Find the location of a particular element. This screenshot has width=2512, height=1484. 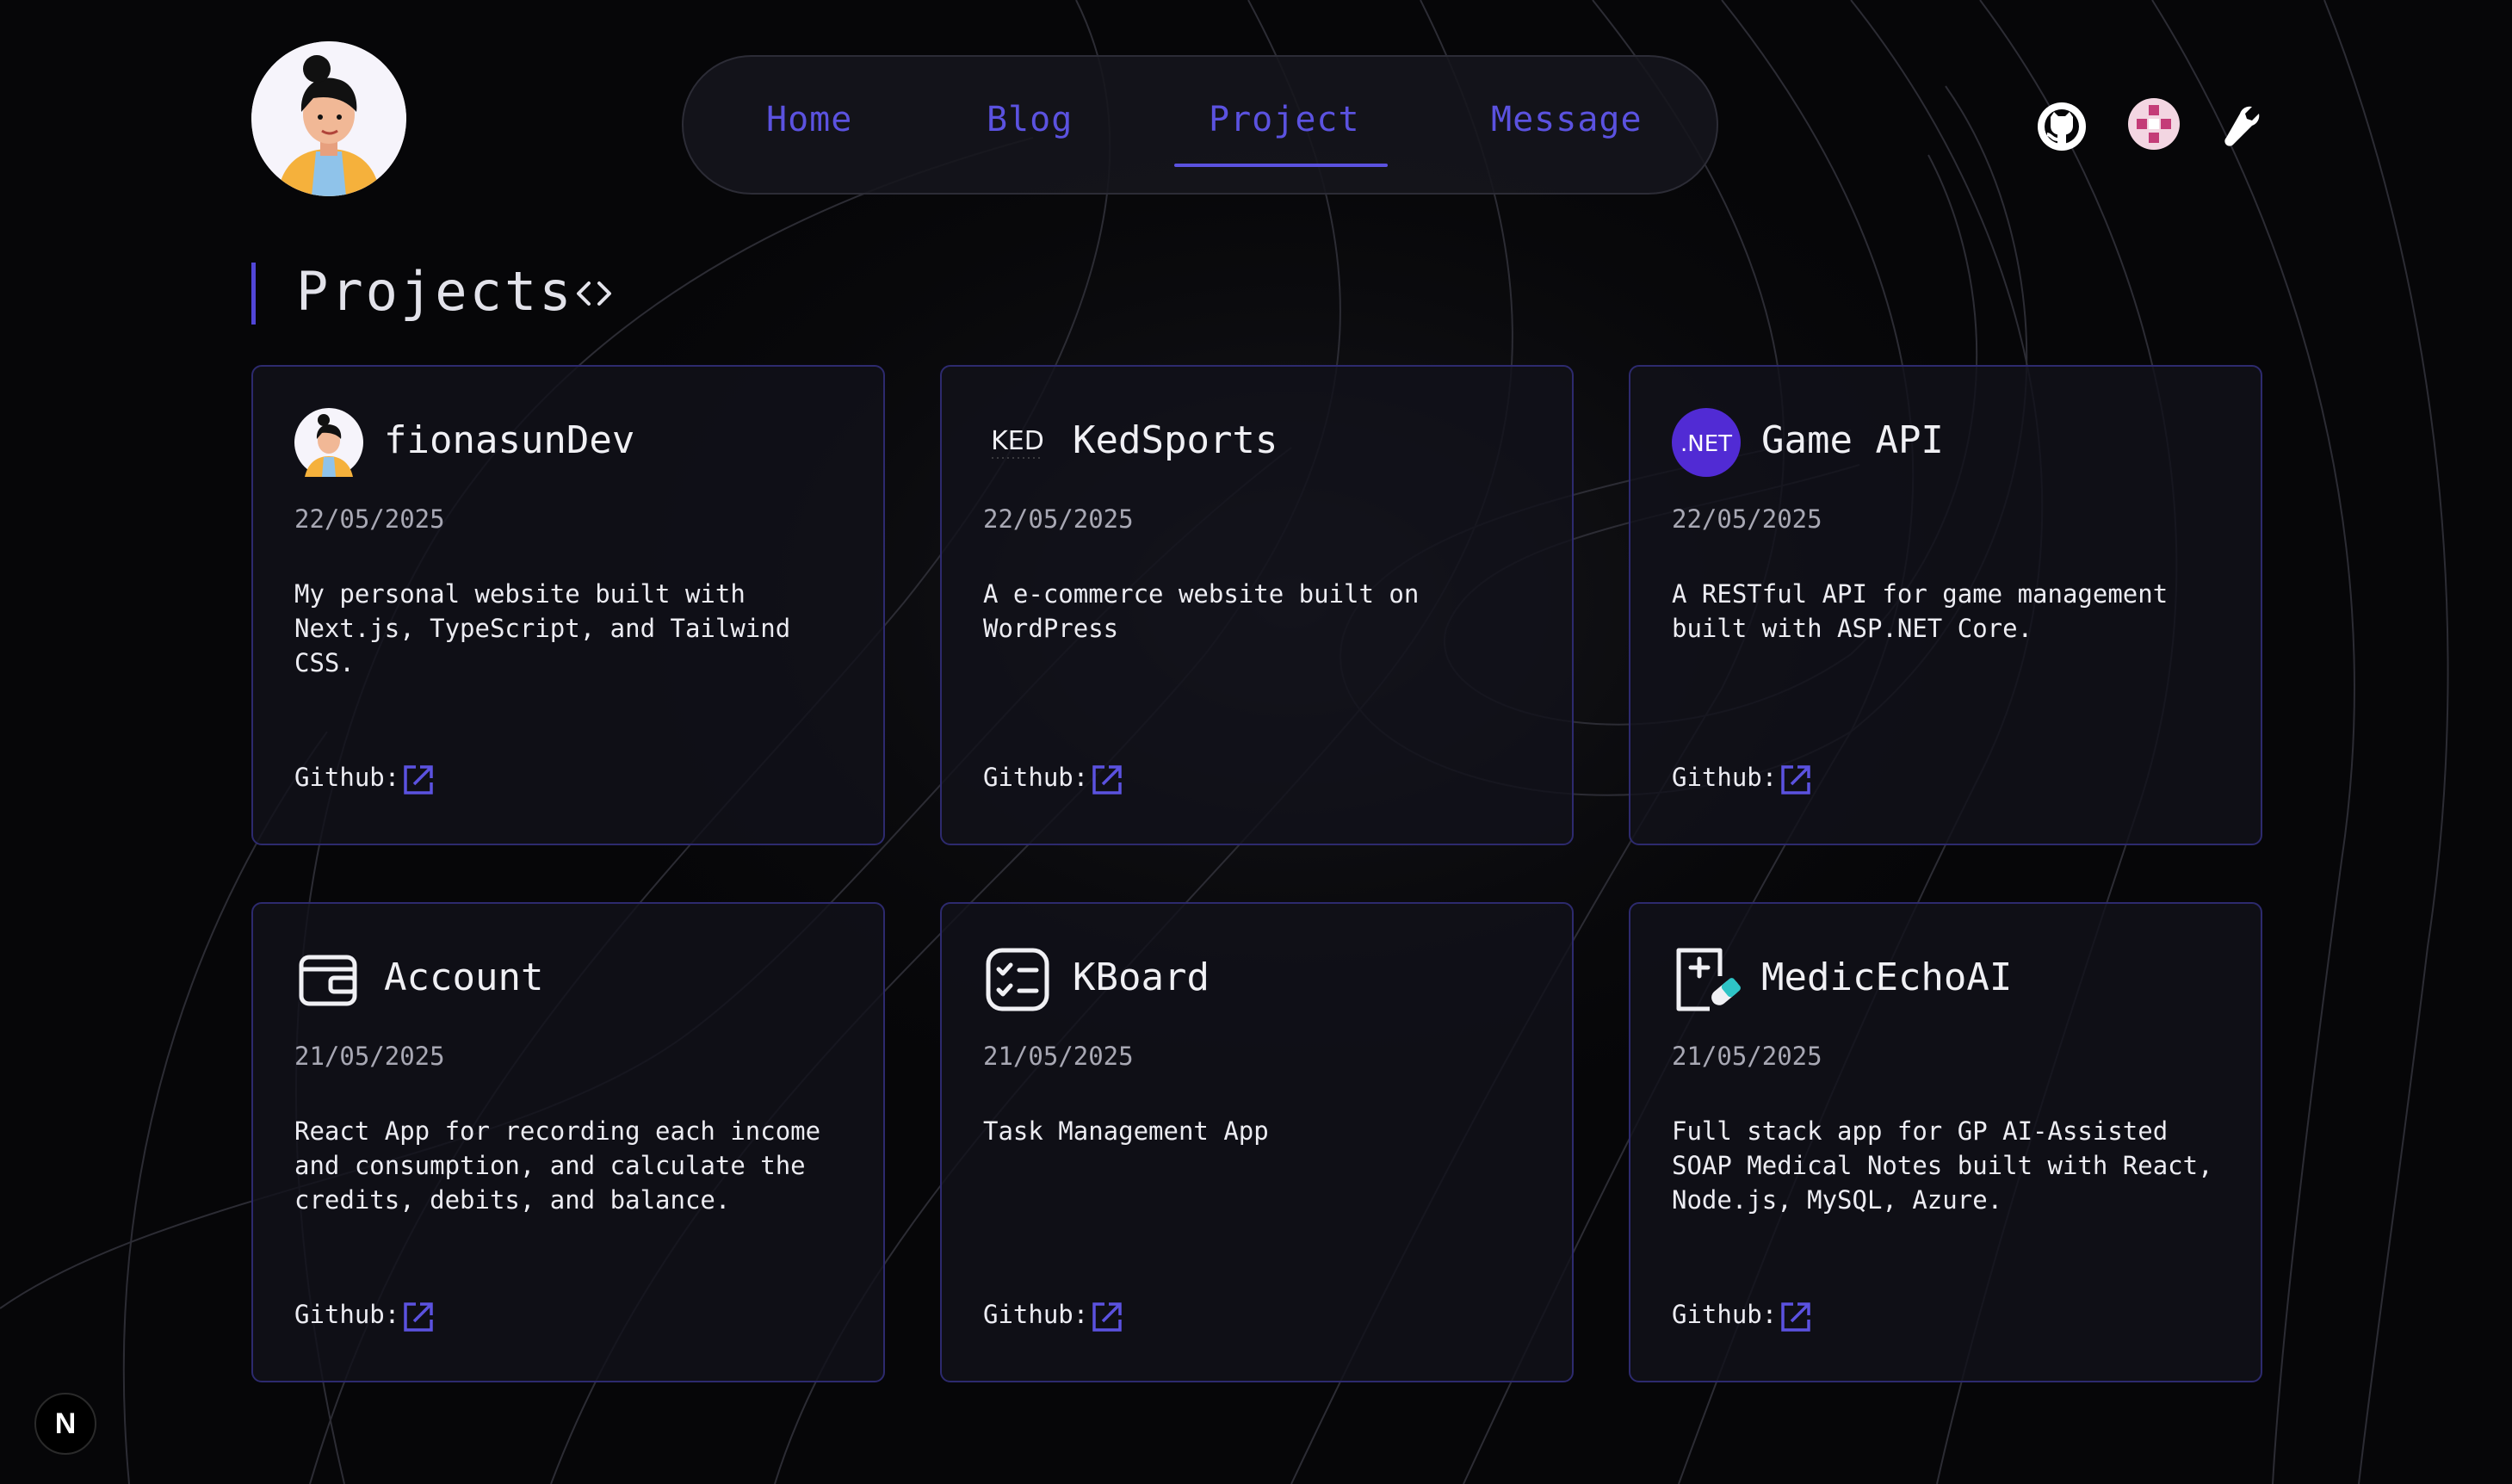

nav-message: Message is located at coordinates (1567, 119).